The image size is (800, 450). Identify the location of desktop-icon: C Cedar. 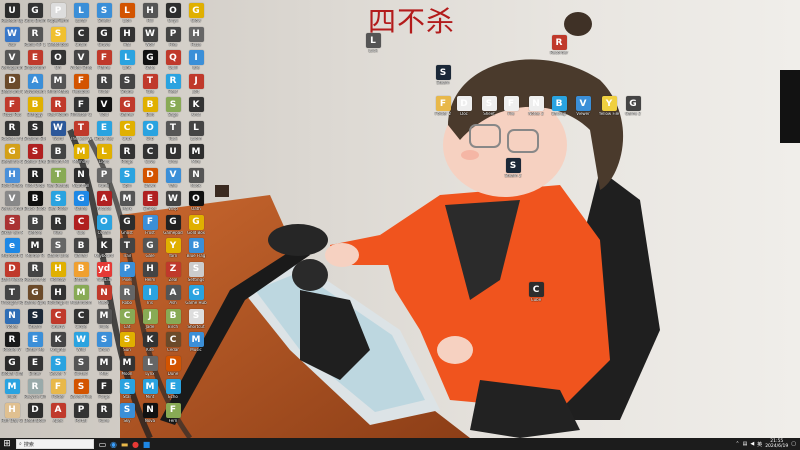
(173, 342).